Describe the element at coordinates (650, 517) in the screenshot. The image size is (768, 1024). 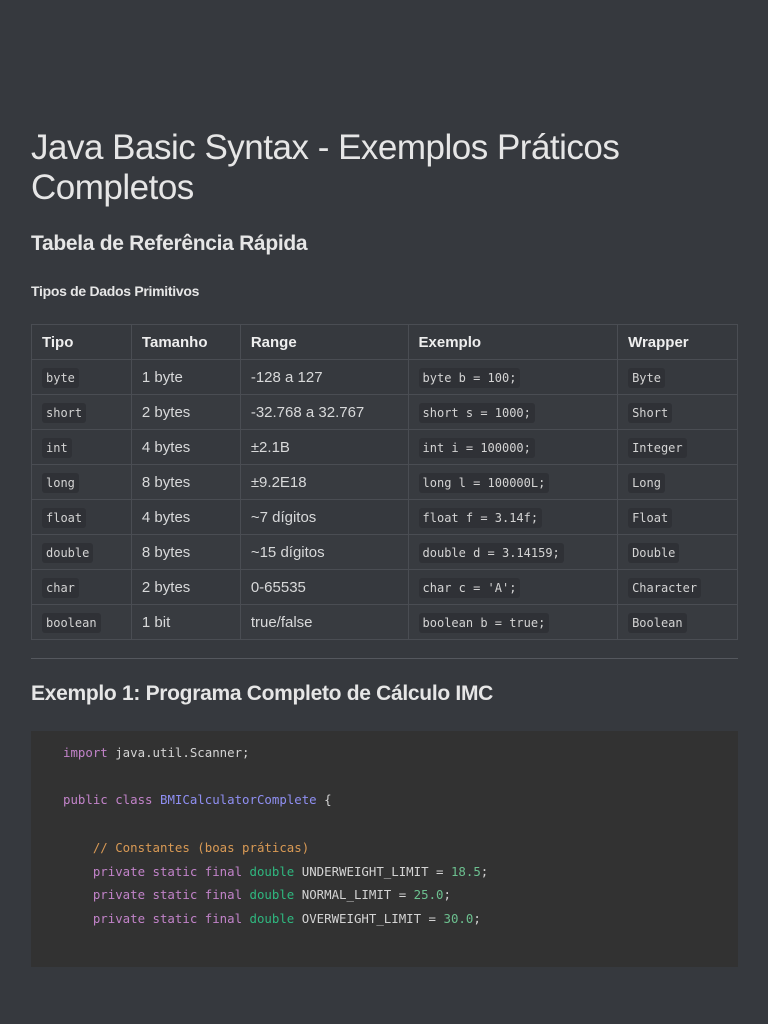
I see `inline-code: Float` at that location.